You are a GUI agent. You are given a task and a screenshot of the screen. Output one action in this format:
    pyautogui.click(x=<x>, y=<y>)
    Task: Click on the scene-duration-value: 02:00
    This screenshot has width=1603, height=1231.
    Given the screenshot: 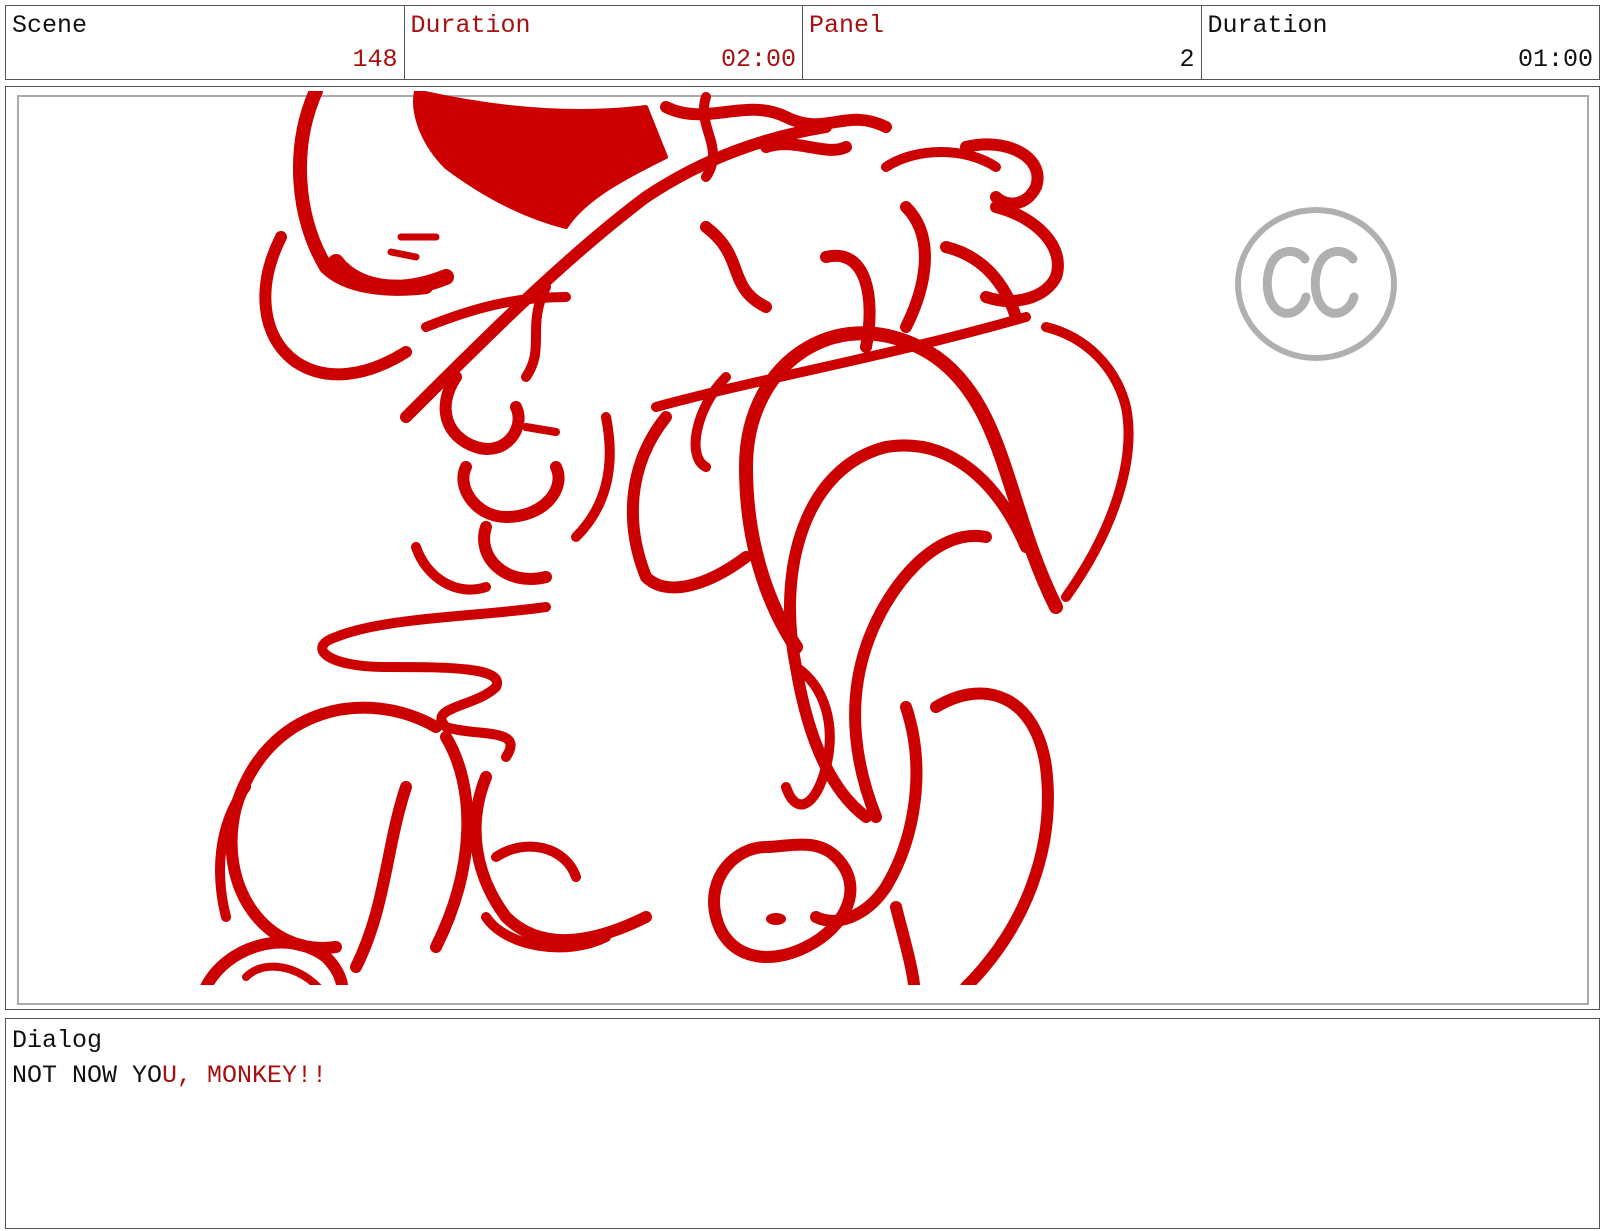 What is the action you would take?
    pyautogui.click(x=758, y=59)
    